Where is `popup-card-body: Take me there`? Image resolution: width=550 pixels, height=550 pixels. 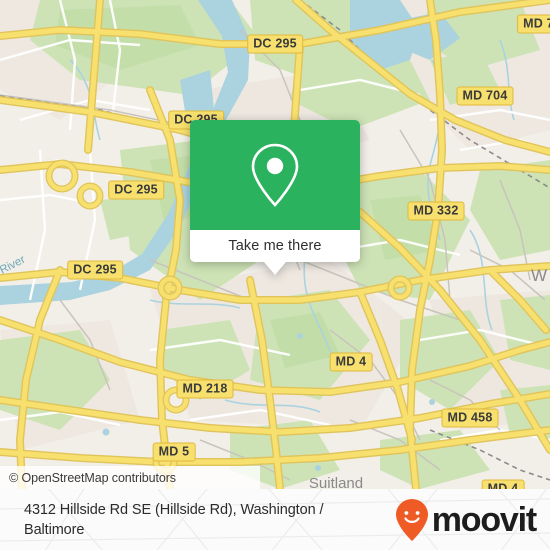
popup-card-body: Take me there is located at coordinates (275, 191).